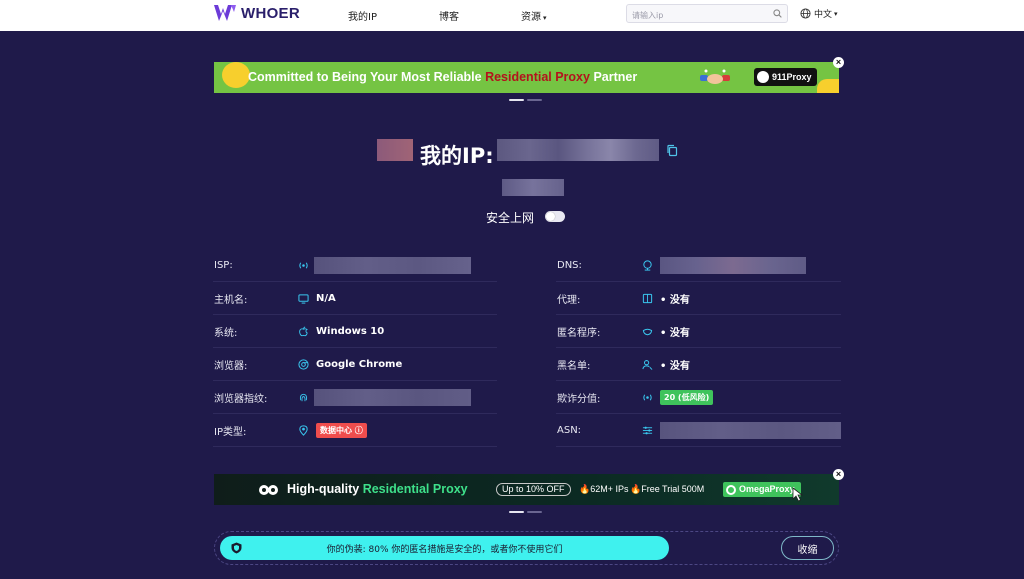  Describe the element at coordinates (223, 265) in the screenshot. I see `info-label: ISP:` at that location.